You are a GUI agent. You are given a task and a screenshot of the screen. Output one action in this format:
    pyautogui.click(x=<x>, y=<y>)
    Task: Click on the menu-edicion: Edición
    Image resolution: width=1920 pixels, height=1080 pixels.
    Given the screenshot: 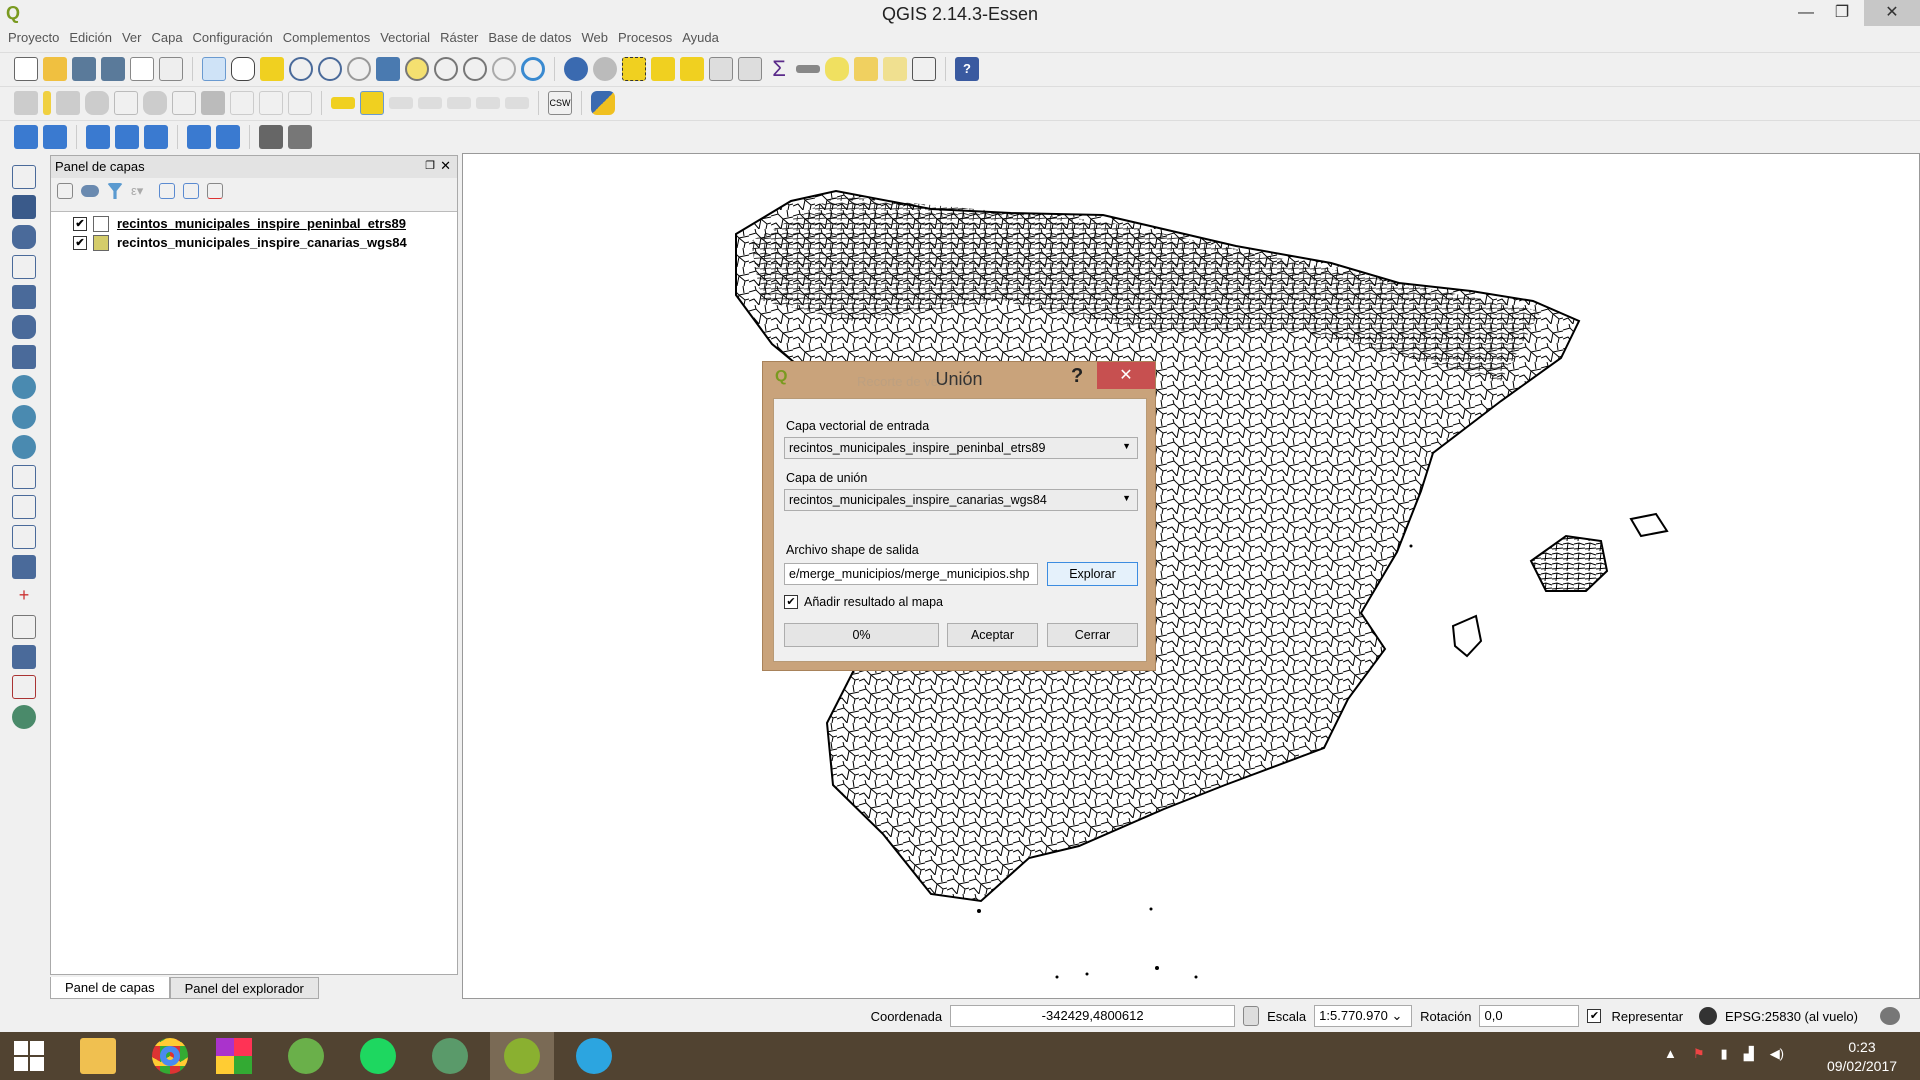 What is the action you would take?
    pyautogui.click(x=95, y=40)
    